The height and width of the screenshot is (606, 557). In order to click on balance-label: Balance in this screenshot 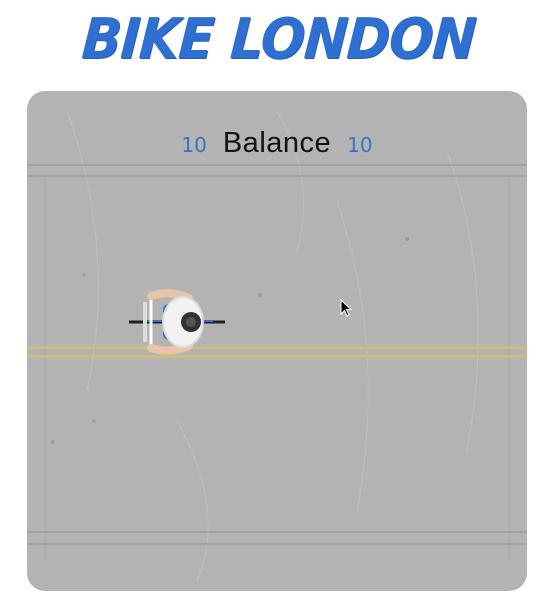, I will do `click(277, 143)`.